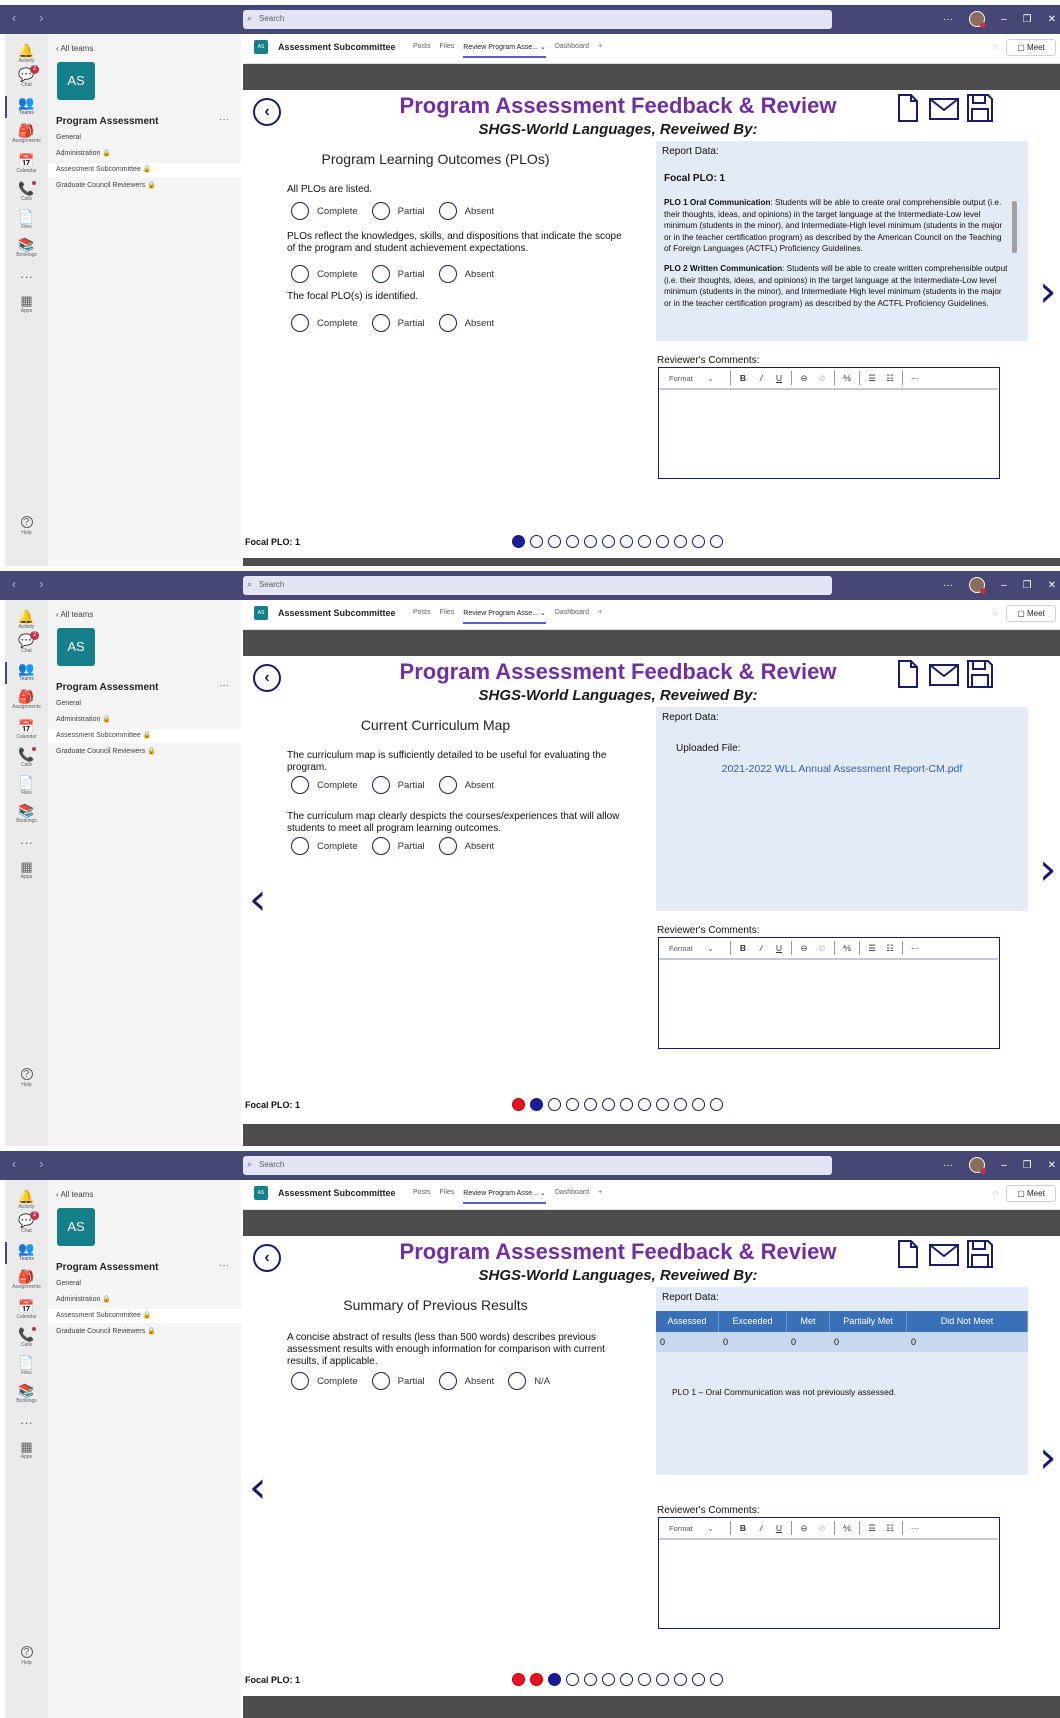 The height and width of the screenshot is (1718, 1060). Describe the element at coordinates (26, 304) in the screenshot. I see `rail-apps: ▦ Apps` at that location.